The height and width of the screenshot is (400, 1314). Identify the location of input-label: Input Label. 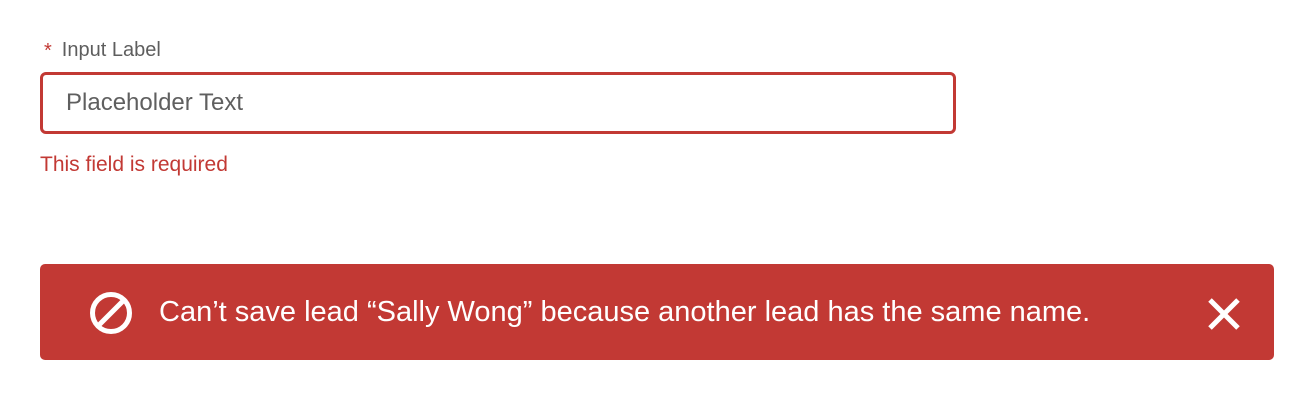
(111, 50).